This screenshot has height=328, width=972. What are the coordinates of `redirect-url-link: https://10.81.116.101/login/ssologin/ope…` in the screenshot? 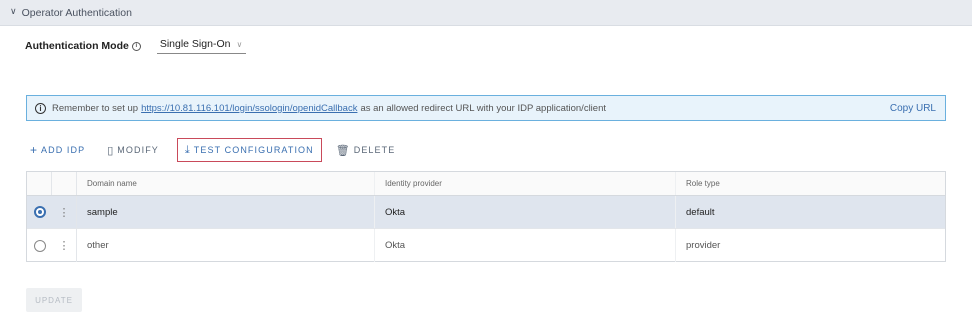 It's located at (249, 108).